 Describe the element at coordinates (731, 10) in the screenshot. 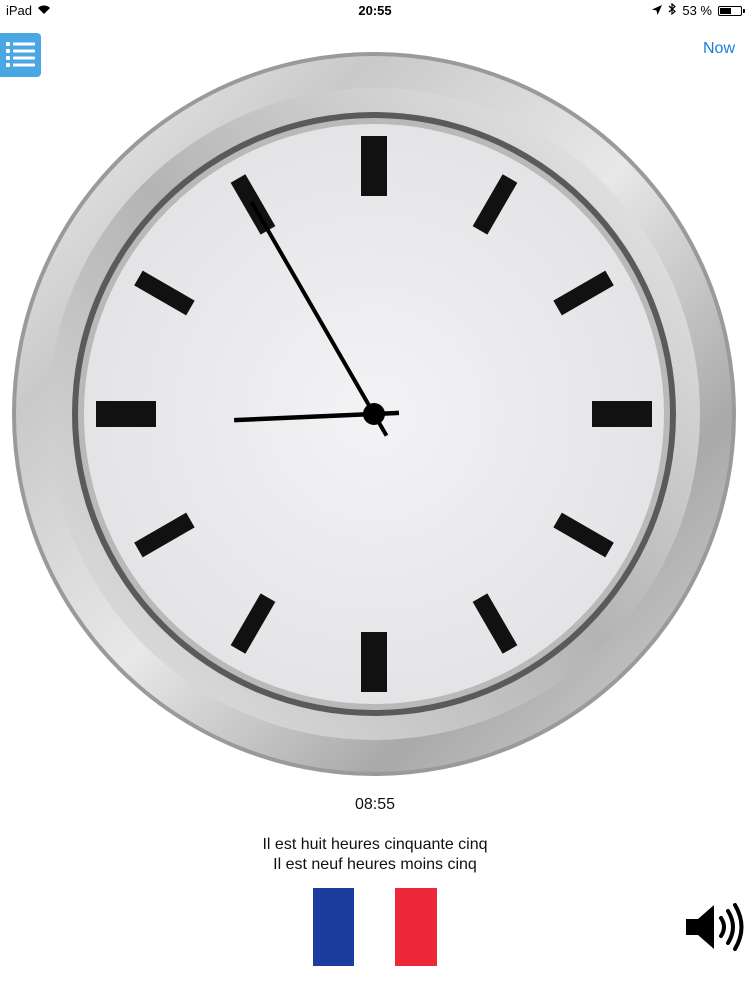

I see `battery-icon` at that location.